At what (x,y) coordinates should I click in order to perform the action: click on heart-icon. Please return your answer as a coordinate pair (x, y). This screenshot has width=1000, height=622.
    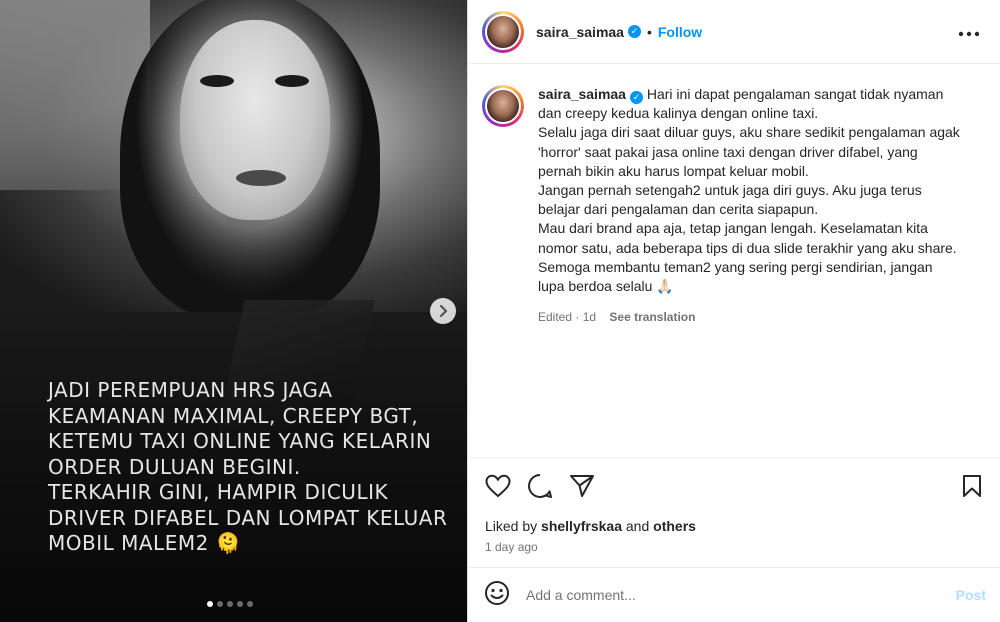
    Looking at the image, I should click on (498, 486).